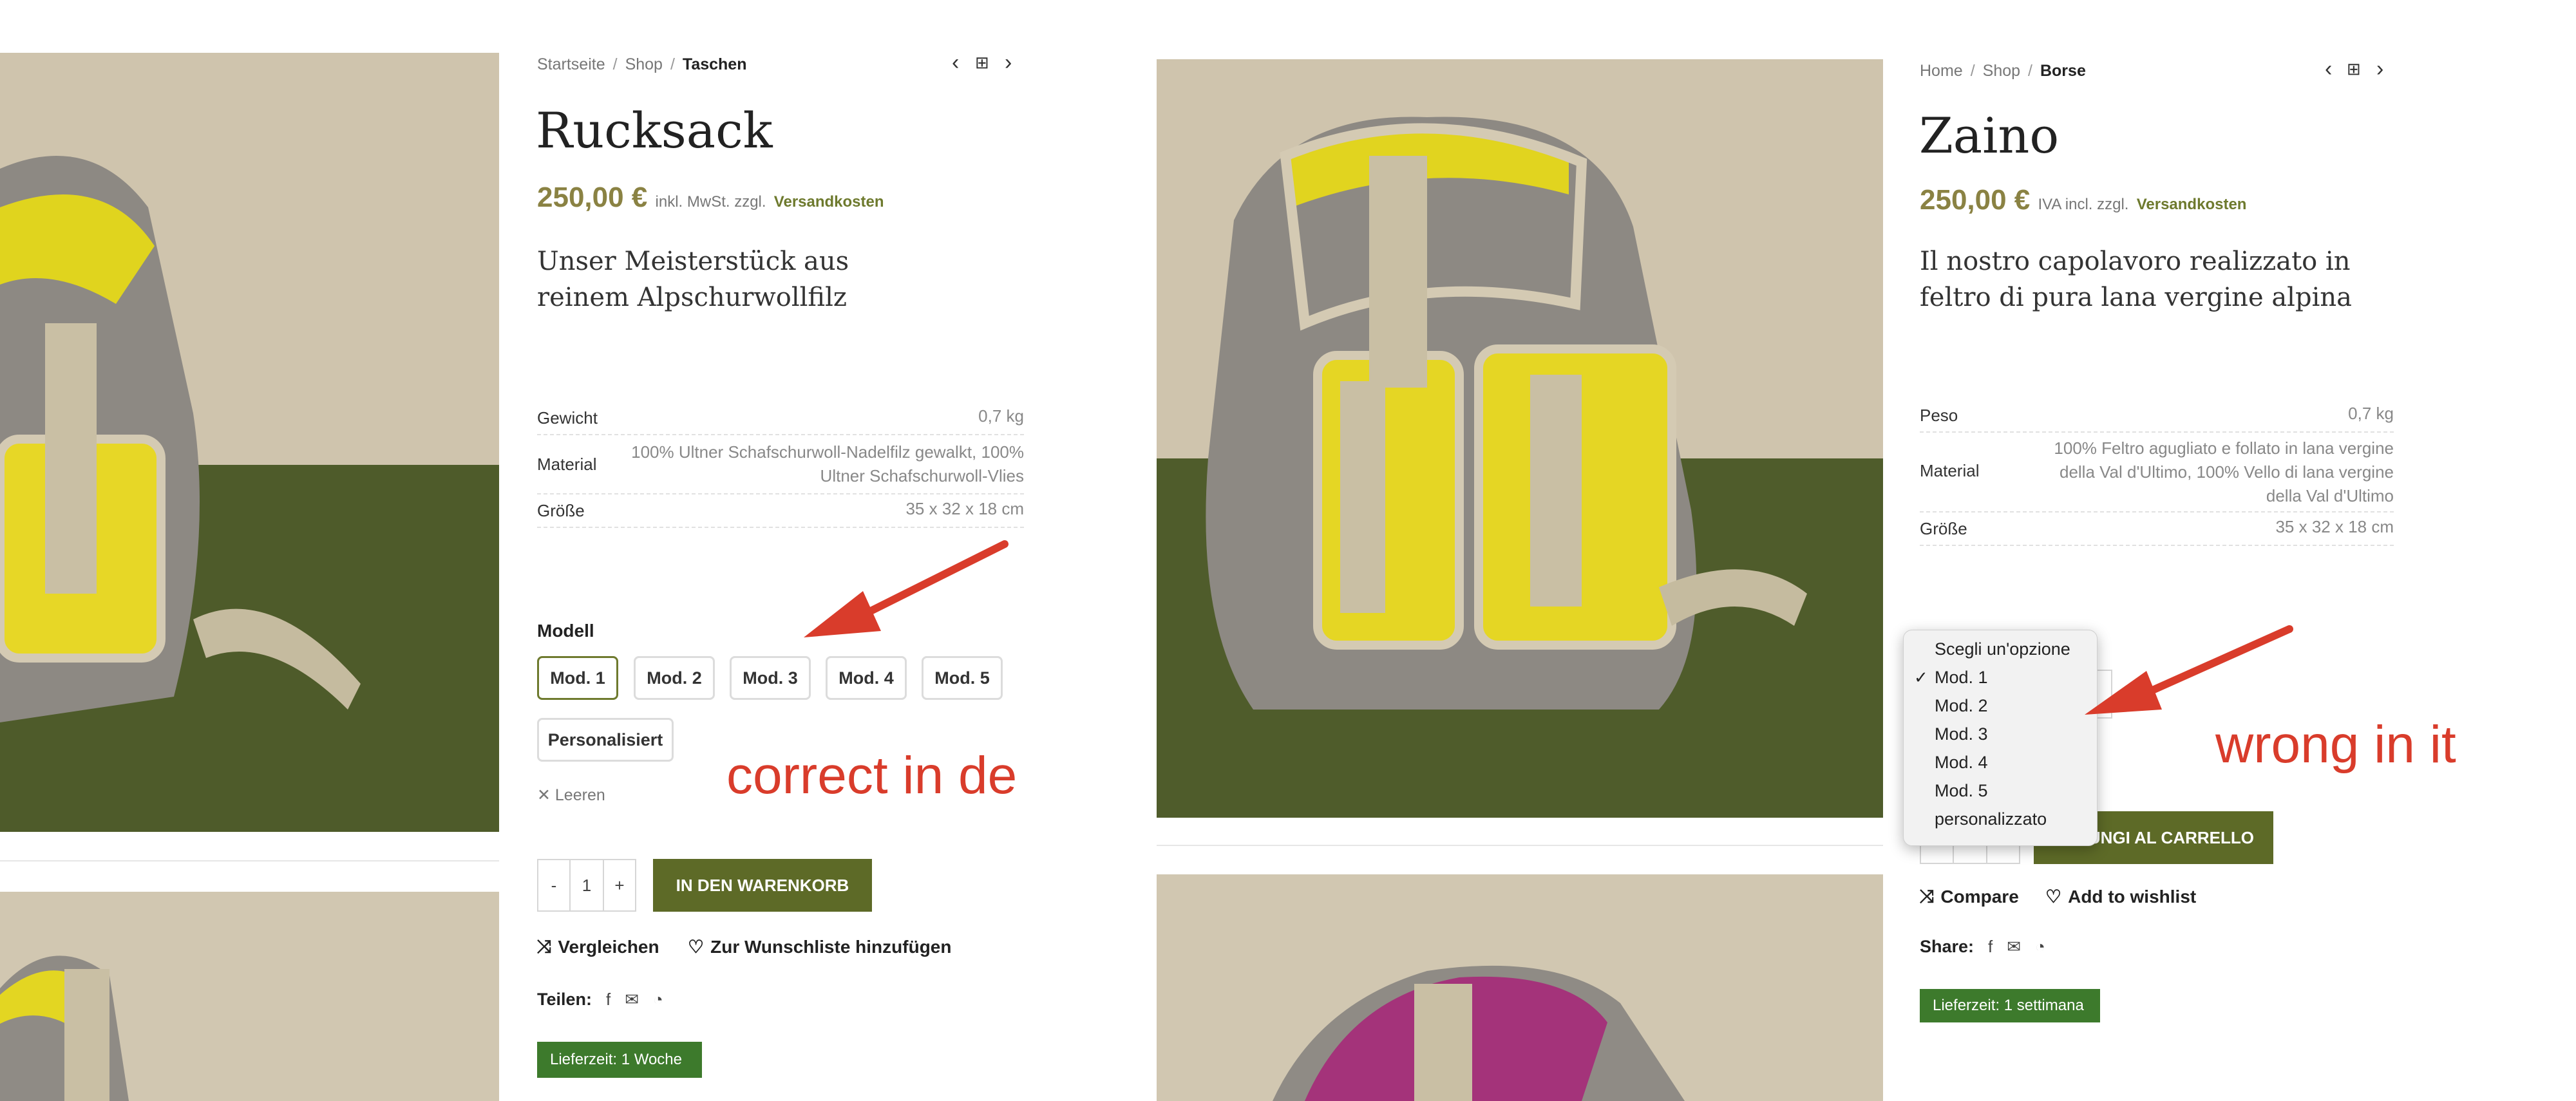  I want to click on attribute-key: Gewicht, so click(567, 418).